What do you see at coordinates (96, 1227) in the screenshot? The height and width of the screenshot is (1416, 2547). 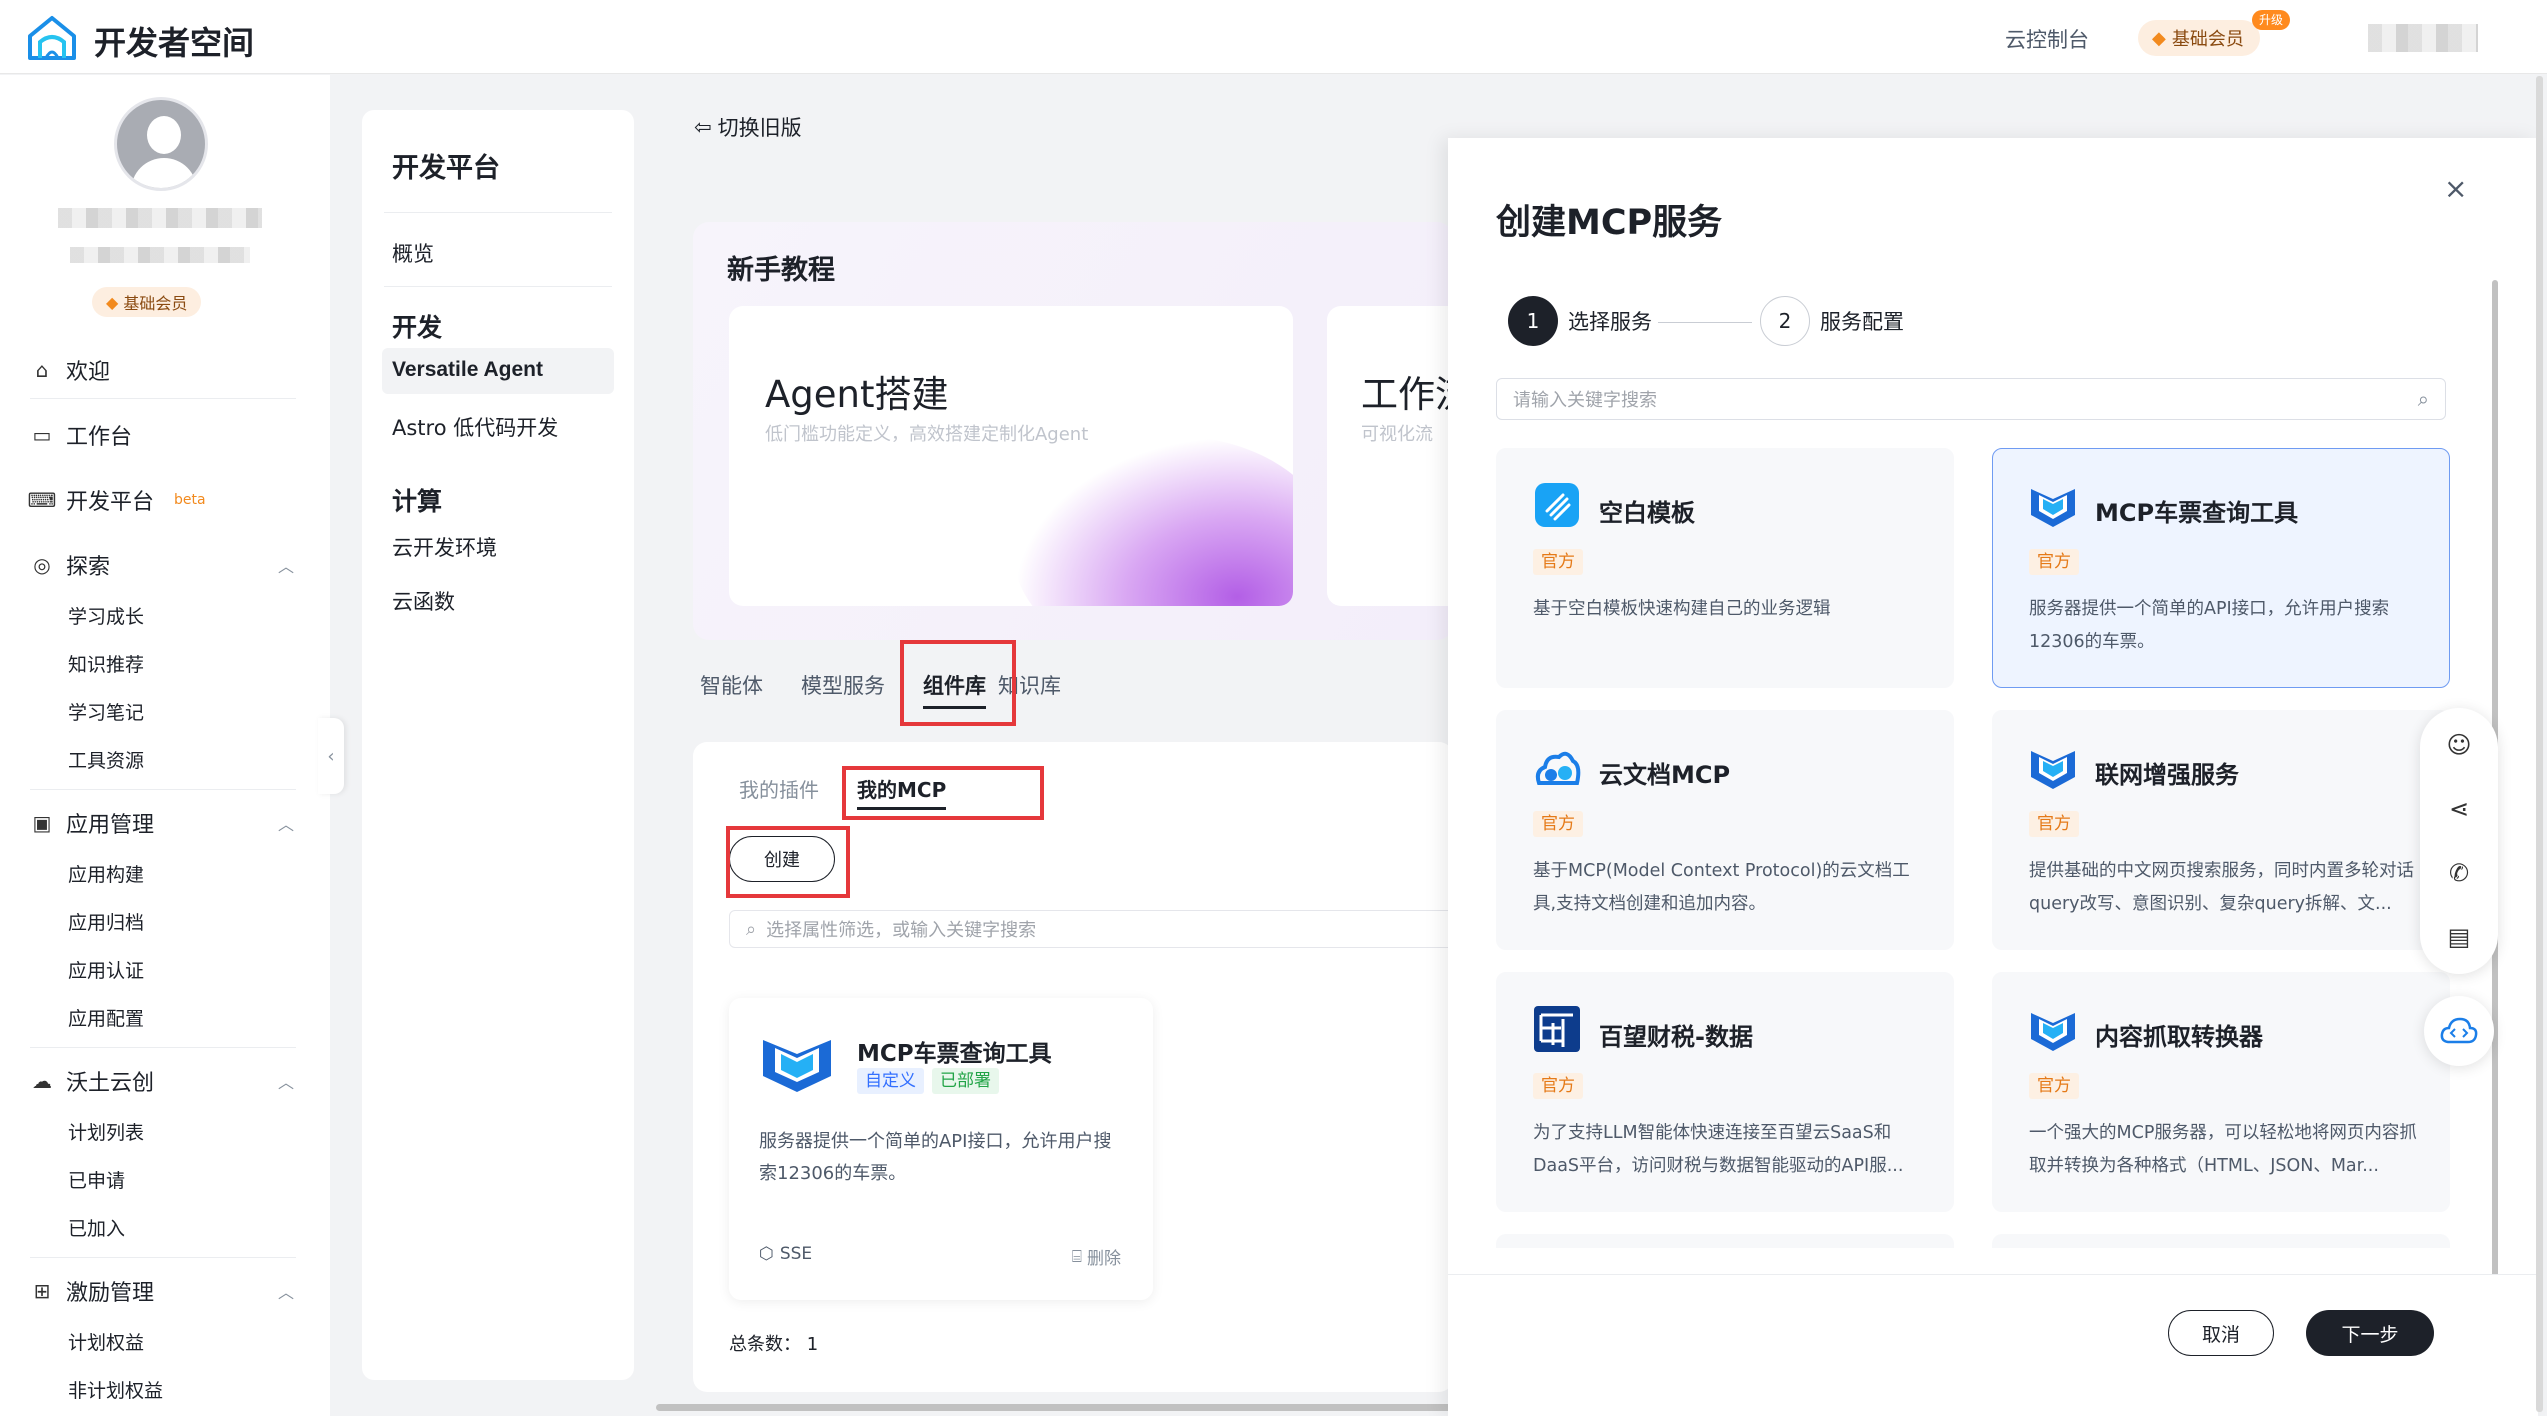 I see `nav-sub-item: 已加入` at bounding box center [96, 1227].